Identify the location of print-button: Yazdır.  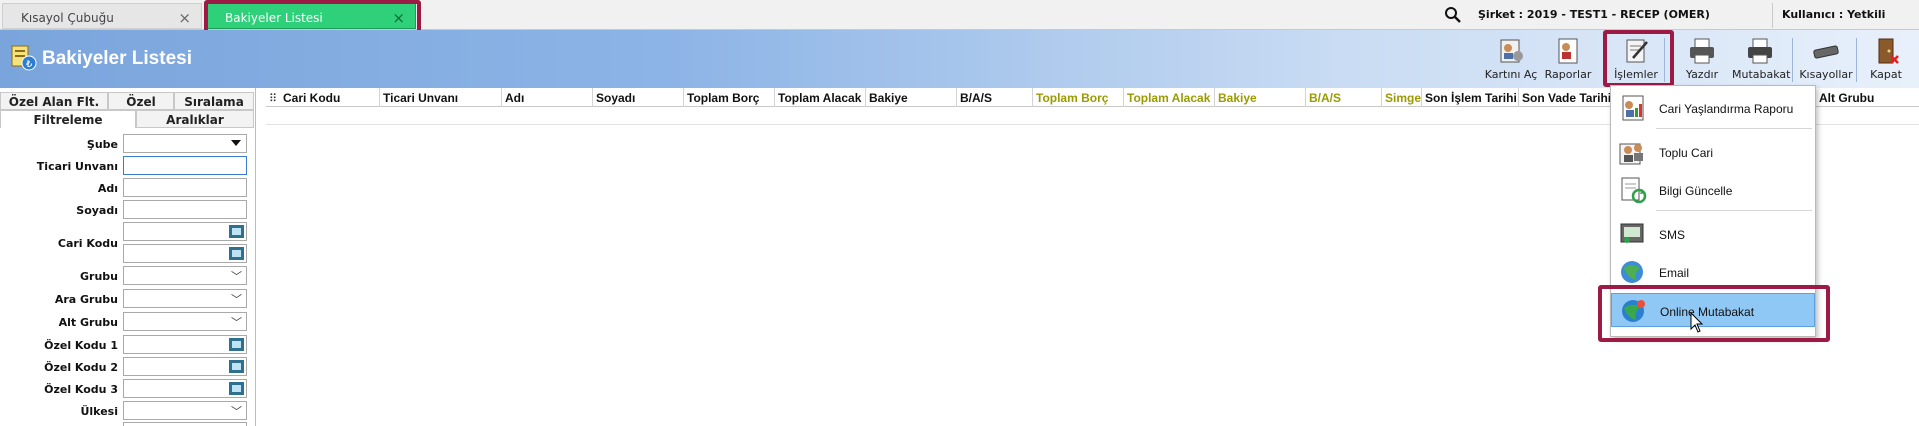
(1702, 60).